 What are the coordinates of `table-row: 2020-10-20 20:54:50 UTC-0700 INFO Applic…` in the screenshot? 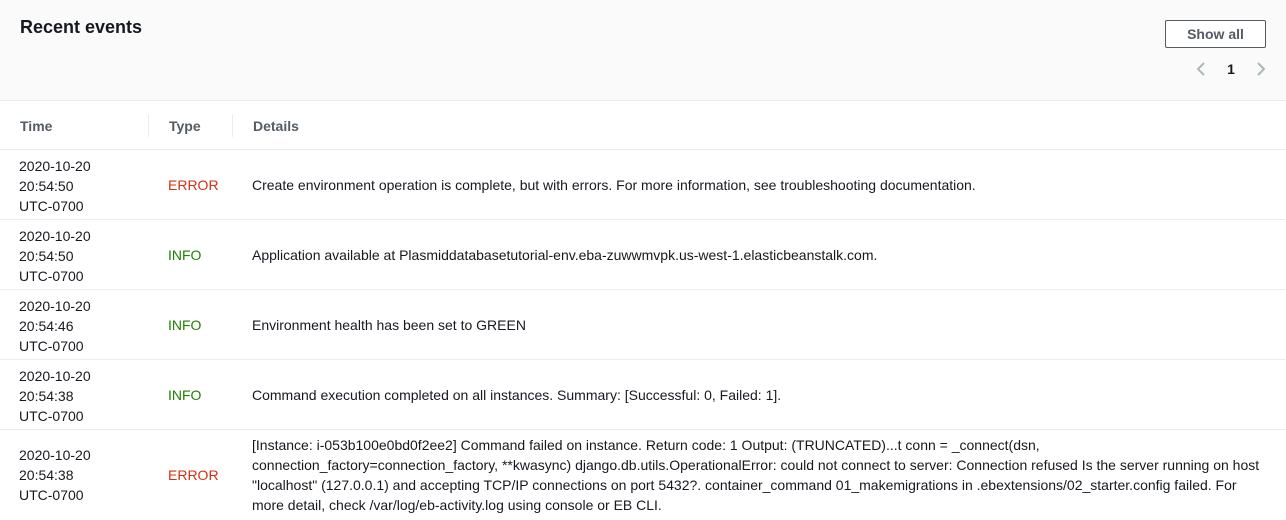 It's located at (643, 255).